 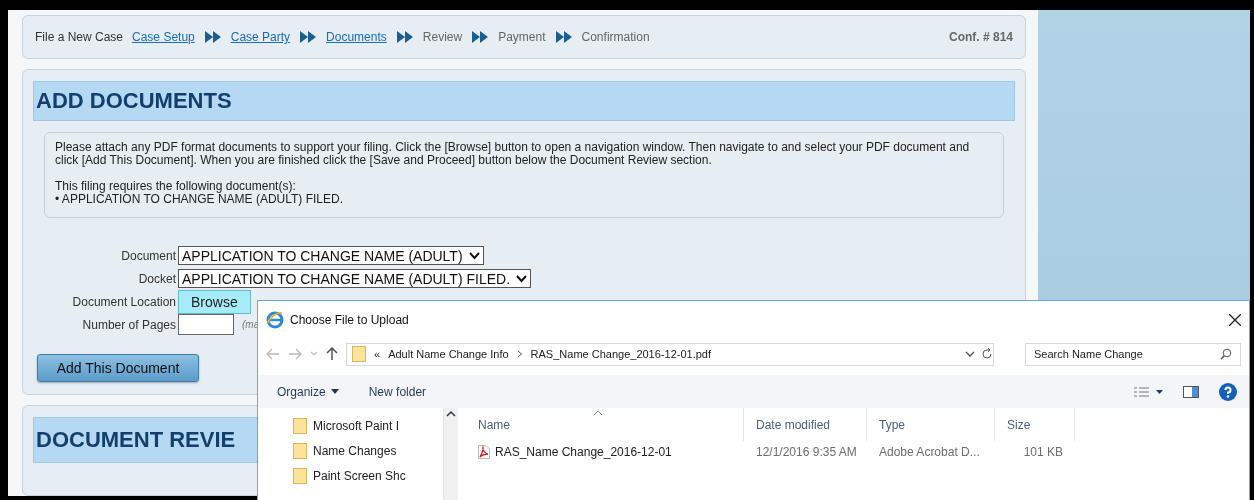 What do you see at coordinates (134, 101) in the screenshot?
I see `section-title: ADD DOCUMENTS` at bounding box center [134, 101].